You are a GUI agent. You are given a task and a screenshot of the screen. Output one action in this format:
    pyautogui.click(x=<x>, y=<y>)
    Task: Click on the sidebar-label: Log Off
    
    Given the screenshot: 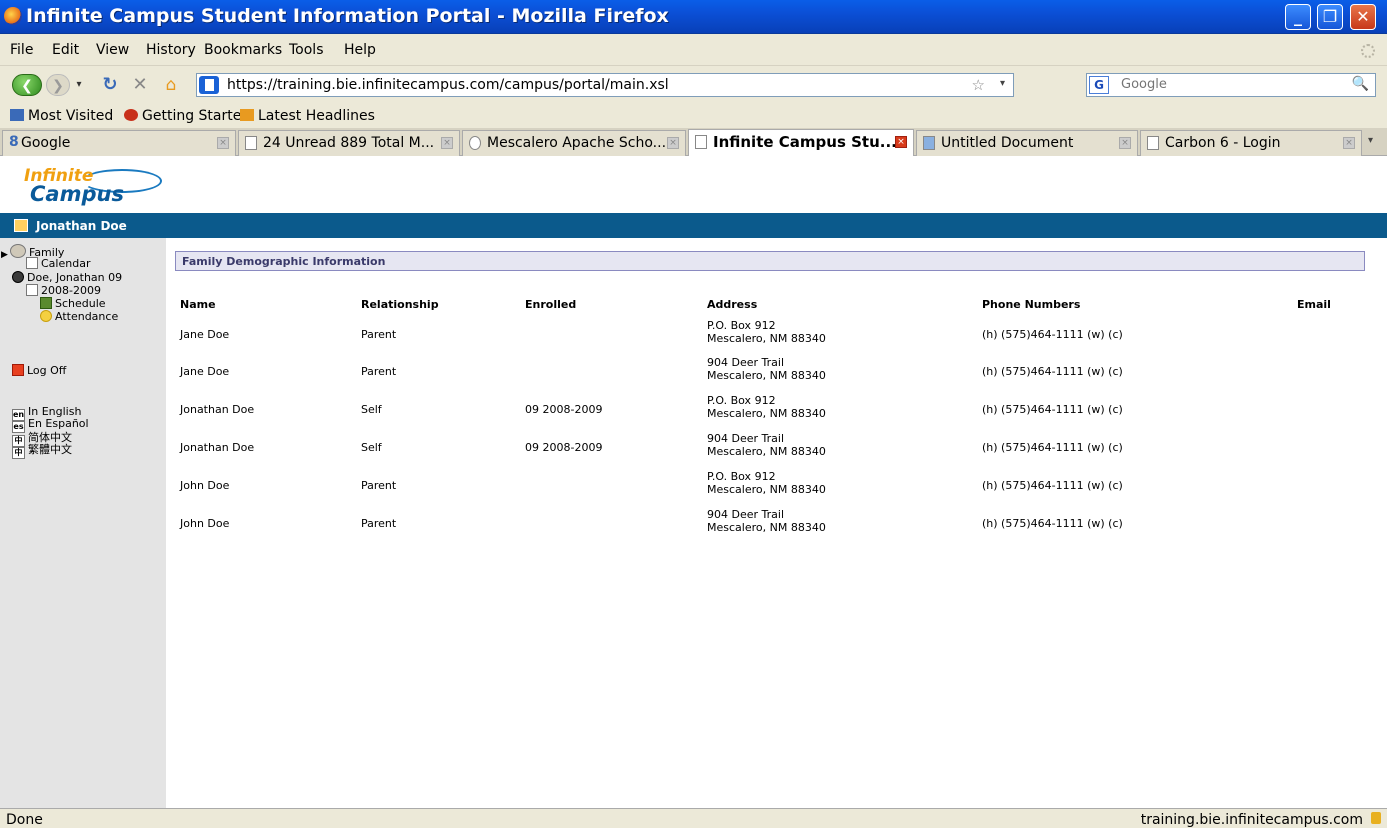 What is the action you would take?
    pyautogui.click(x=47, y=370)
    